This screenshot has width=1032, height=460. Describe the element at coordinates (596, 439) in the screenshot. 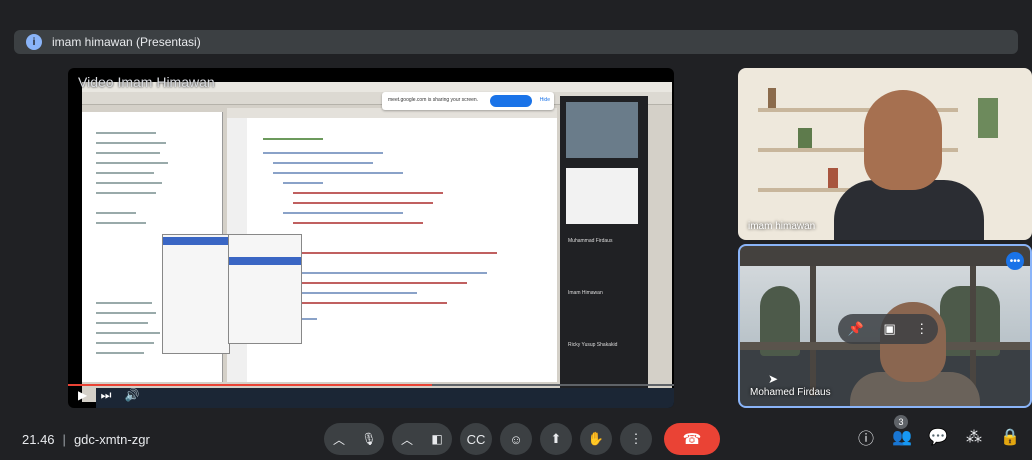

I see `raise-hand-icon: ✋` at that location.